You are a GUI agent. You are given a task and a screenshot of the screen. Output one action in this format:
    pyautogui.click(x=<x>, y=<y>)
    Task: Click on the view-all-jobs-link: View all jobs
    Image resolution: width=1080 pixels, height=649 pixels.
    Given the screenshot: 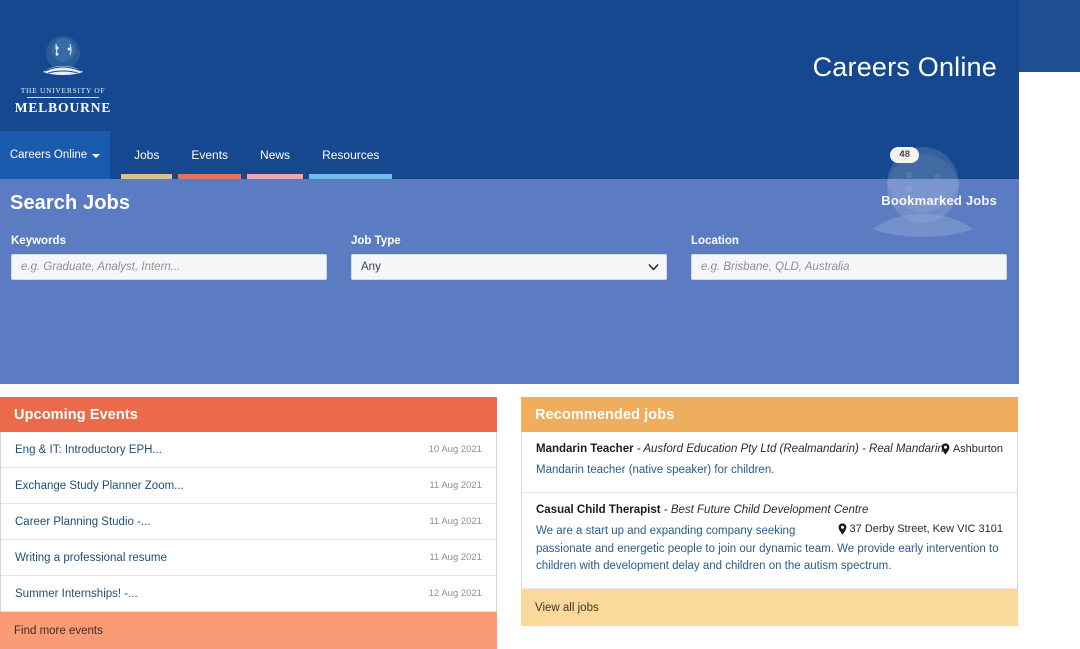 What is the action you would take?
    pyautogui.click(x=769, y=608)
    